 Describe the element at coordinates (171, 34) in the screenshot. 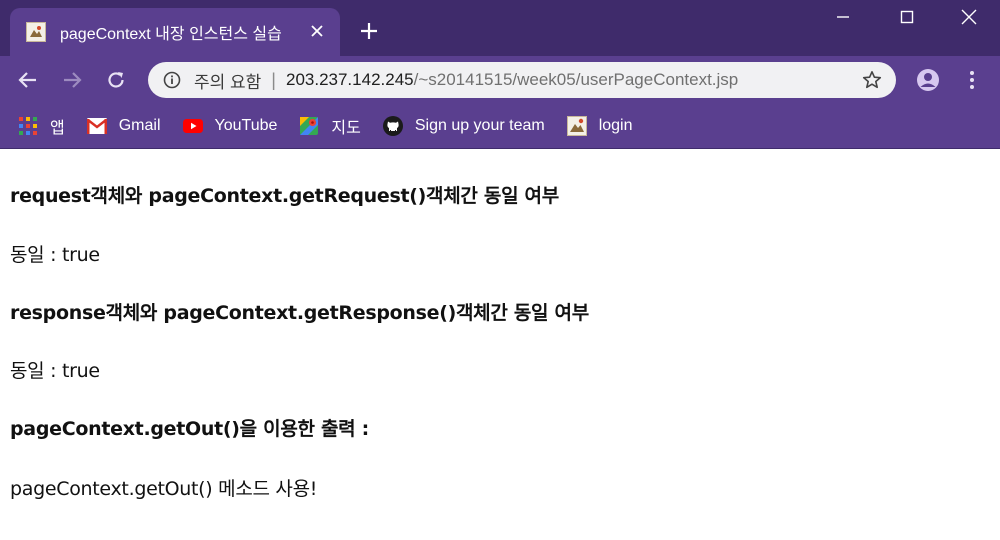

I see `tab-title: pageContext 내장 인스턴스 실습` at that location.